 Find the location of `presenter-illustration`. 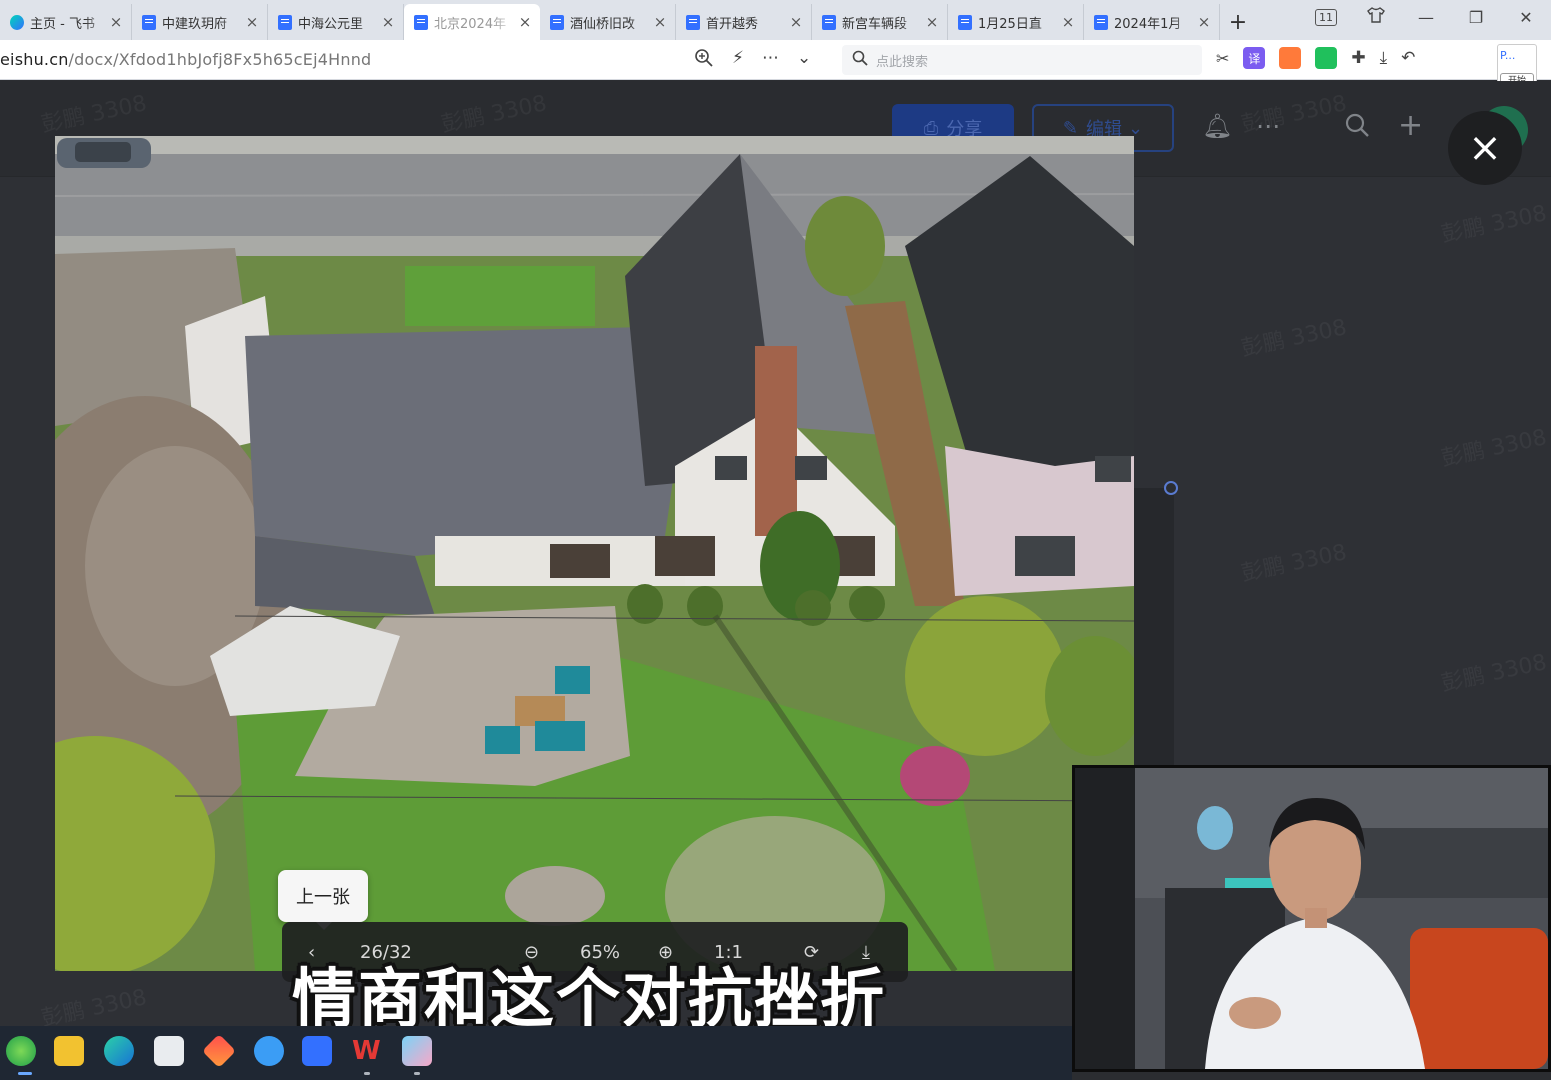

presenter-illustration is located at coordinates (1311, 918).